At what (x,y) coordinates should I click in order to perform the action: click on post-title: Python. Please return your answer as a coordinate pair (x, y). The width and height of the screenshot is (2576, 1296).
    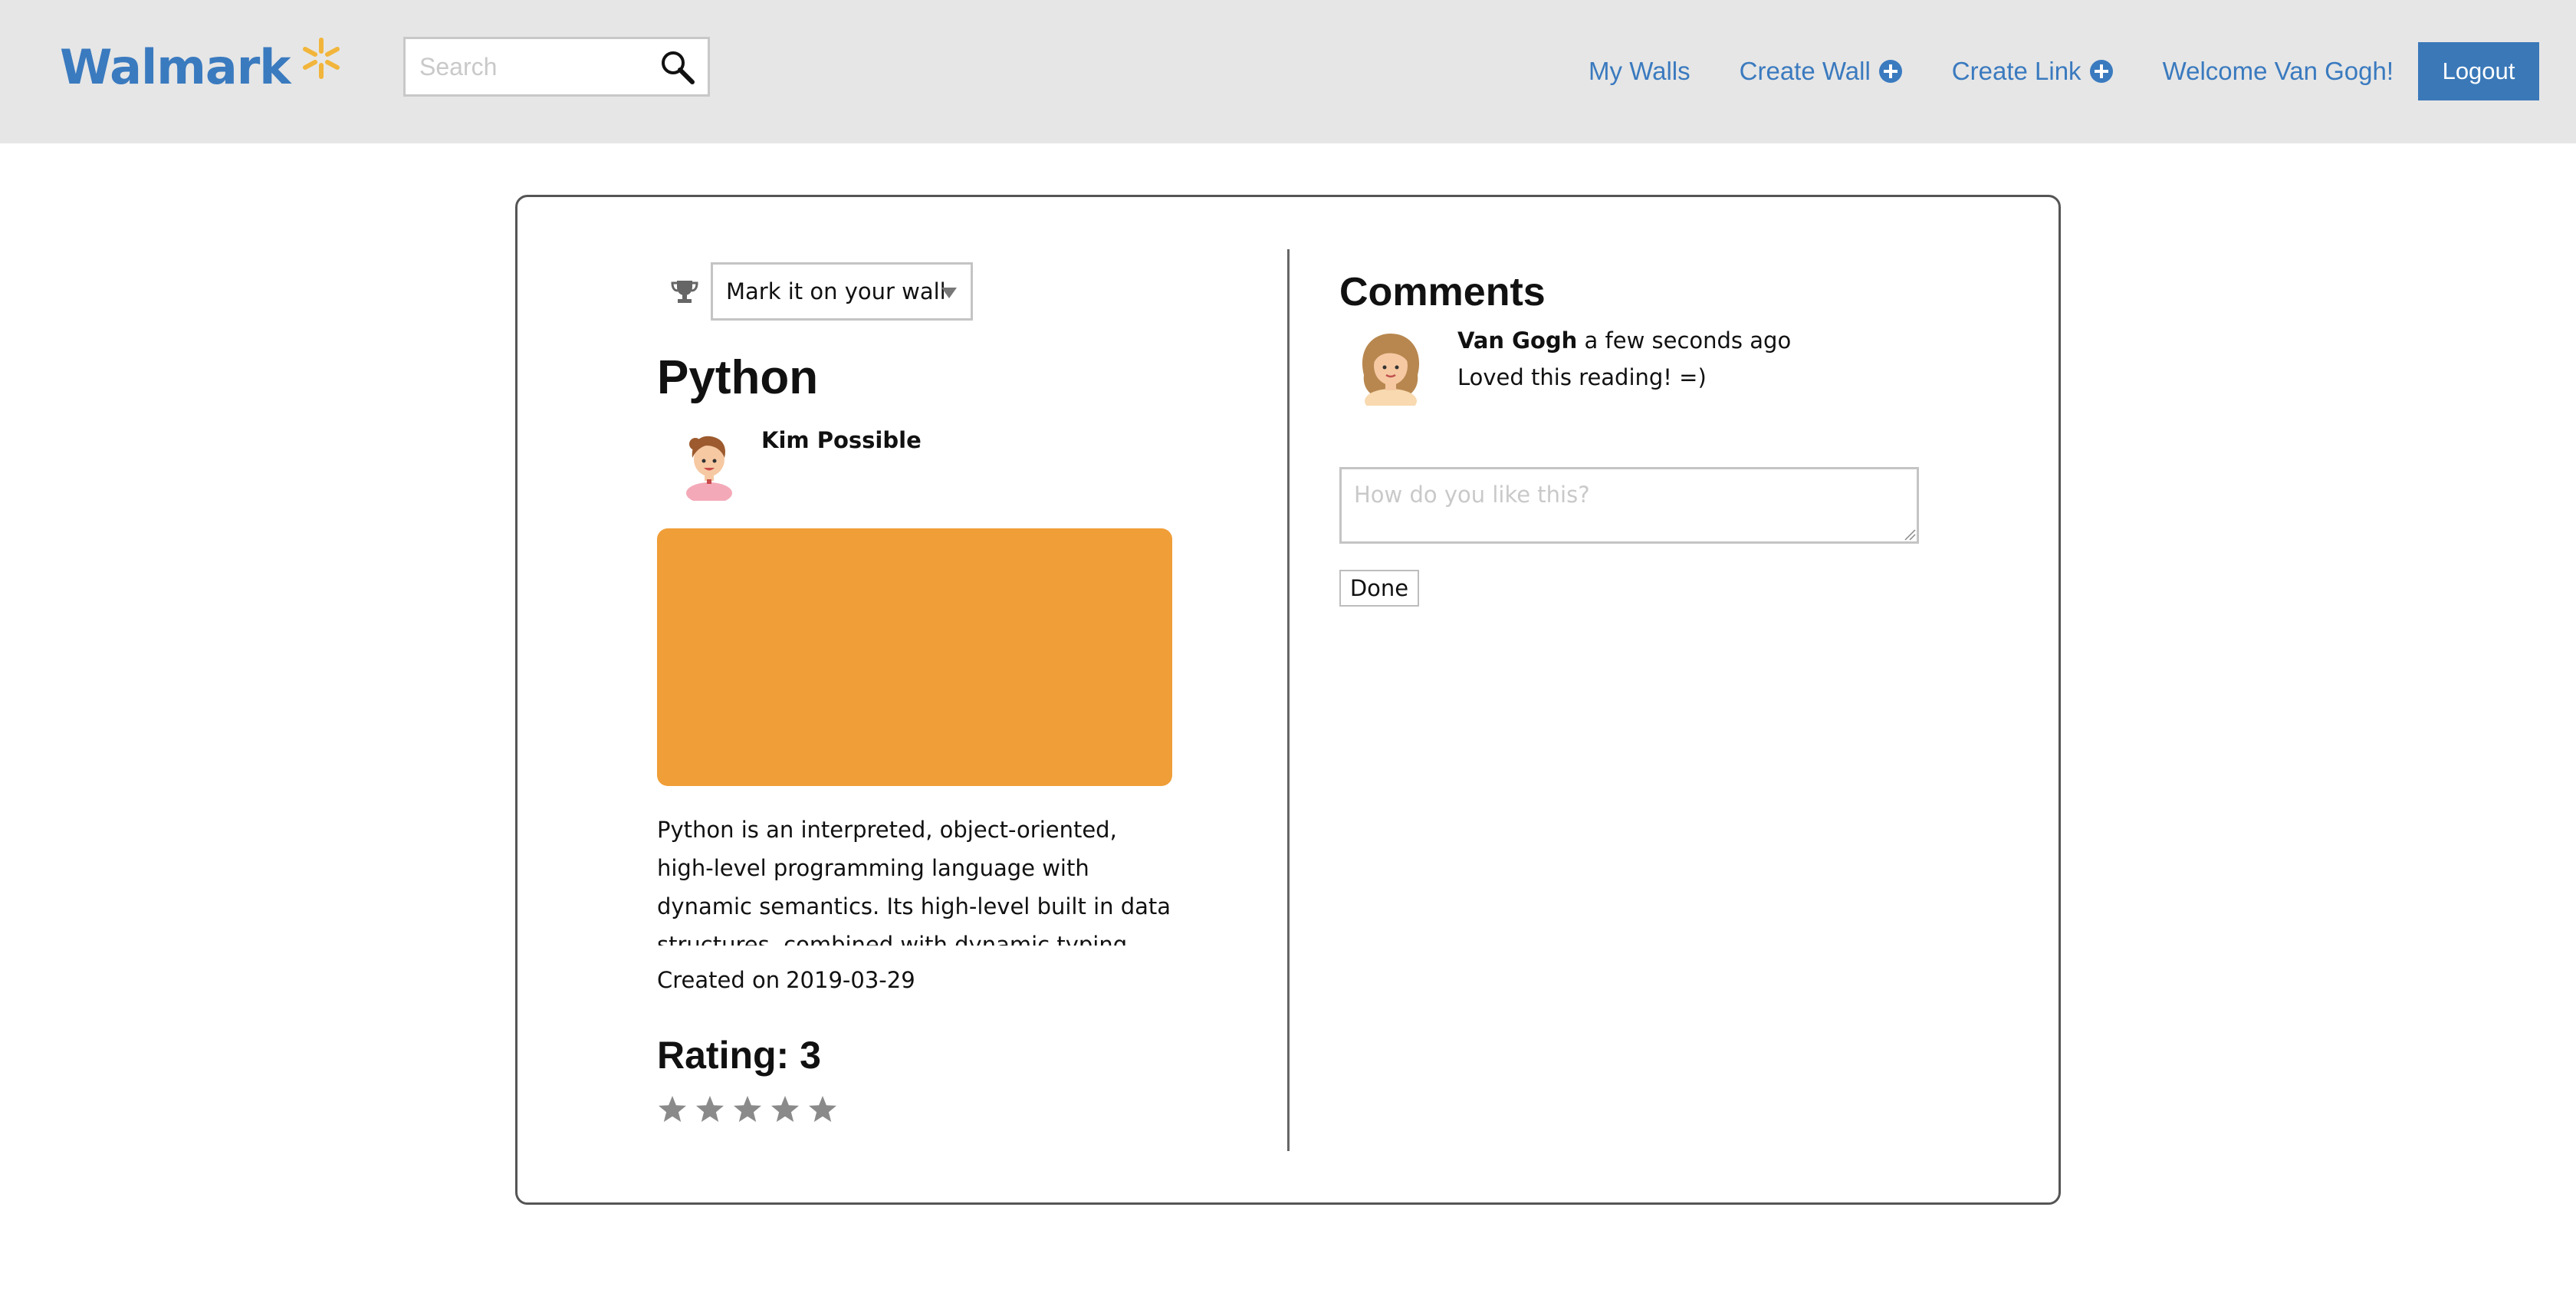
    Looking at the image, I should click on (738, 377).